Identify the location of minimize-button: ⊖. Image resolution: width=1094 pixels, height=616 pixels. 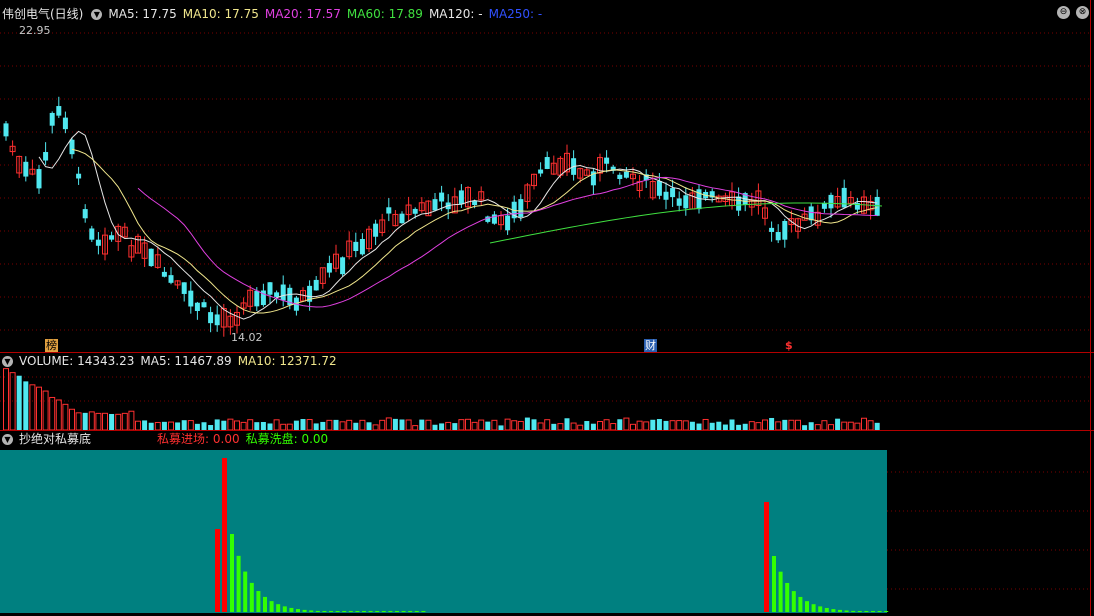
(1063, 12).